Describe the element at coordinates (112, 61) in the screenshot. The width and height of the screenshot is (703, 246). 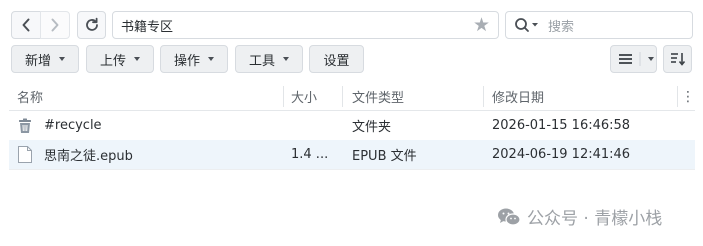
I see `upload-button-label: 上传` at that location.